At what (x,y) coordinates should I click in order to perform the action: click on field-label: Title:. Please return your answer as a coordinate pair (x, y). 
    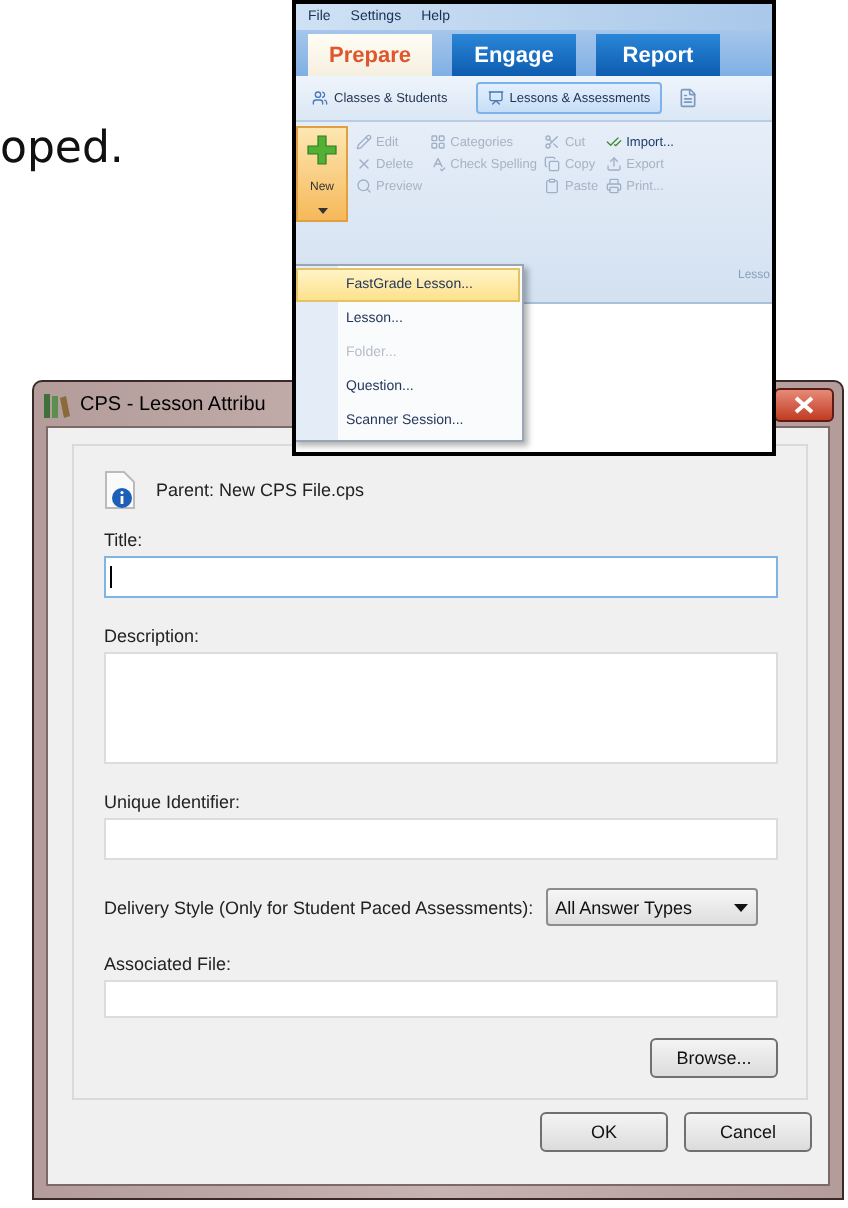
    Looking at the image, I should click on (124, 540).